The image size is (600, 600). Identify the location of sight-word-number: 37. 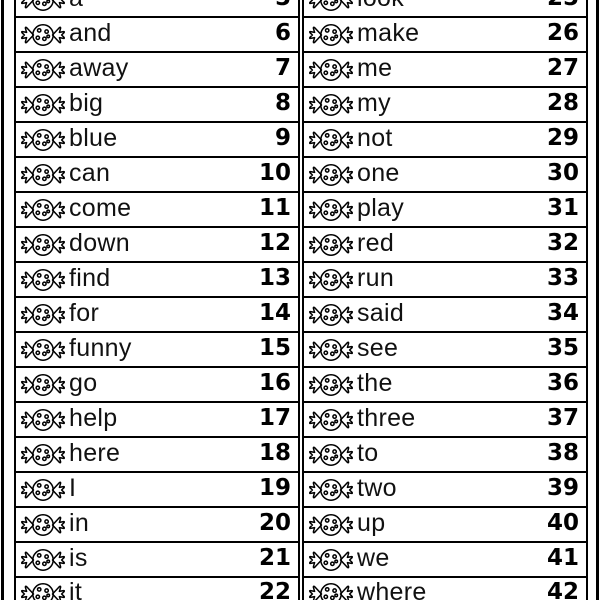
(562, 418).